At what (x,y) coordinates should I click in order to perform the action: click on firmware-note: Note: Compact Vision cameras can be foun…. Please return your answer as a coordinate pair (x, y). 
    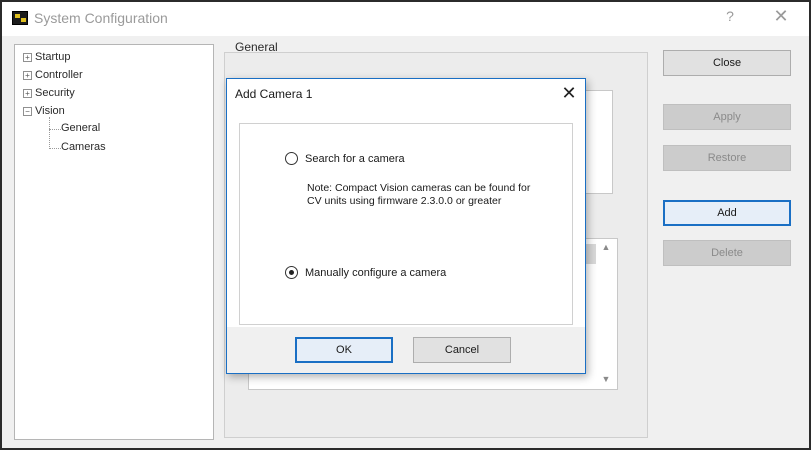
    Looking at the image, I should click on (419, 194).